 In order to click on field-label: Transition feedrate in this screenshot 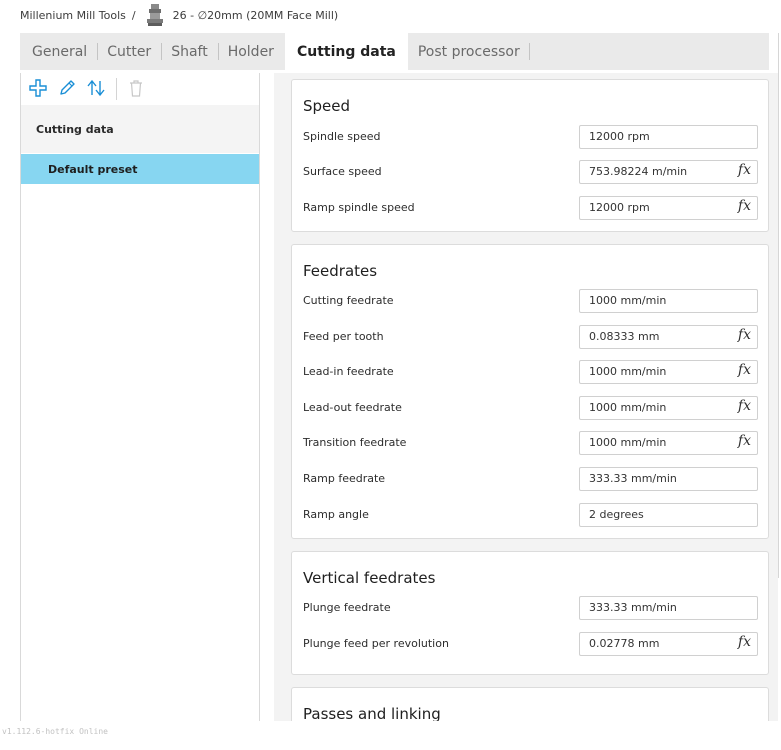, I will do `click(355, 442)`.